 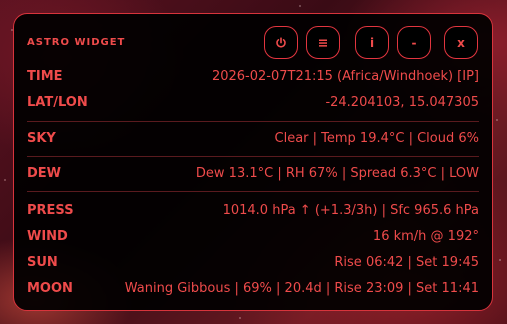 What do you see at coordinates (47, 236) in the screenshot?
I see `wind-label: WIND` at bounding box center [47, 236].